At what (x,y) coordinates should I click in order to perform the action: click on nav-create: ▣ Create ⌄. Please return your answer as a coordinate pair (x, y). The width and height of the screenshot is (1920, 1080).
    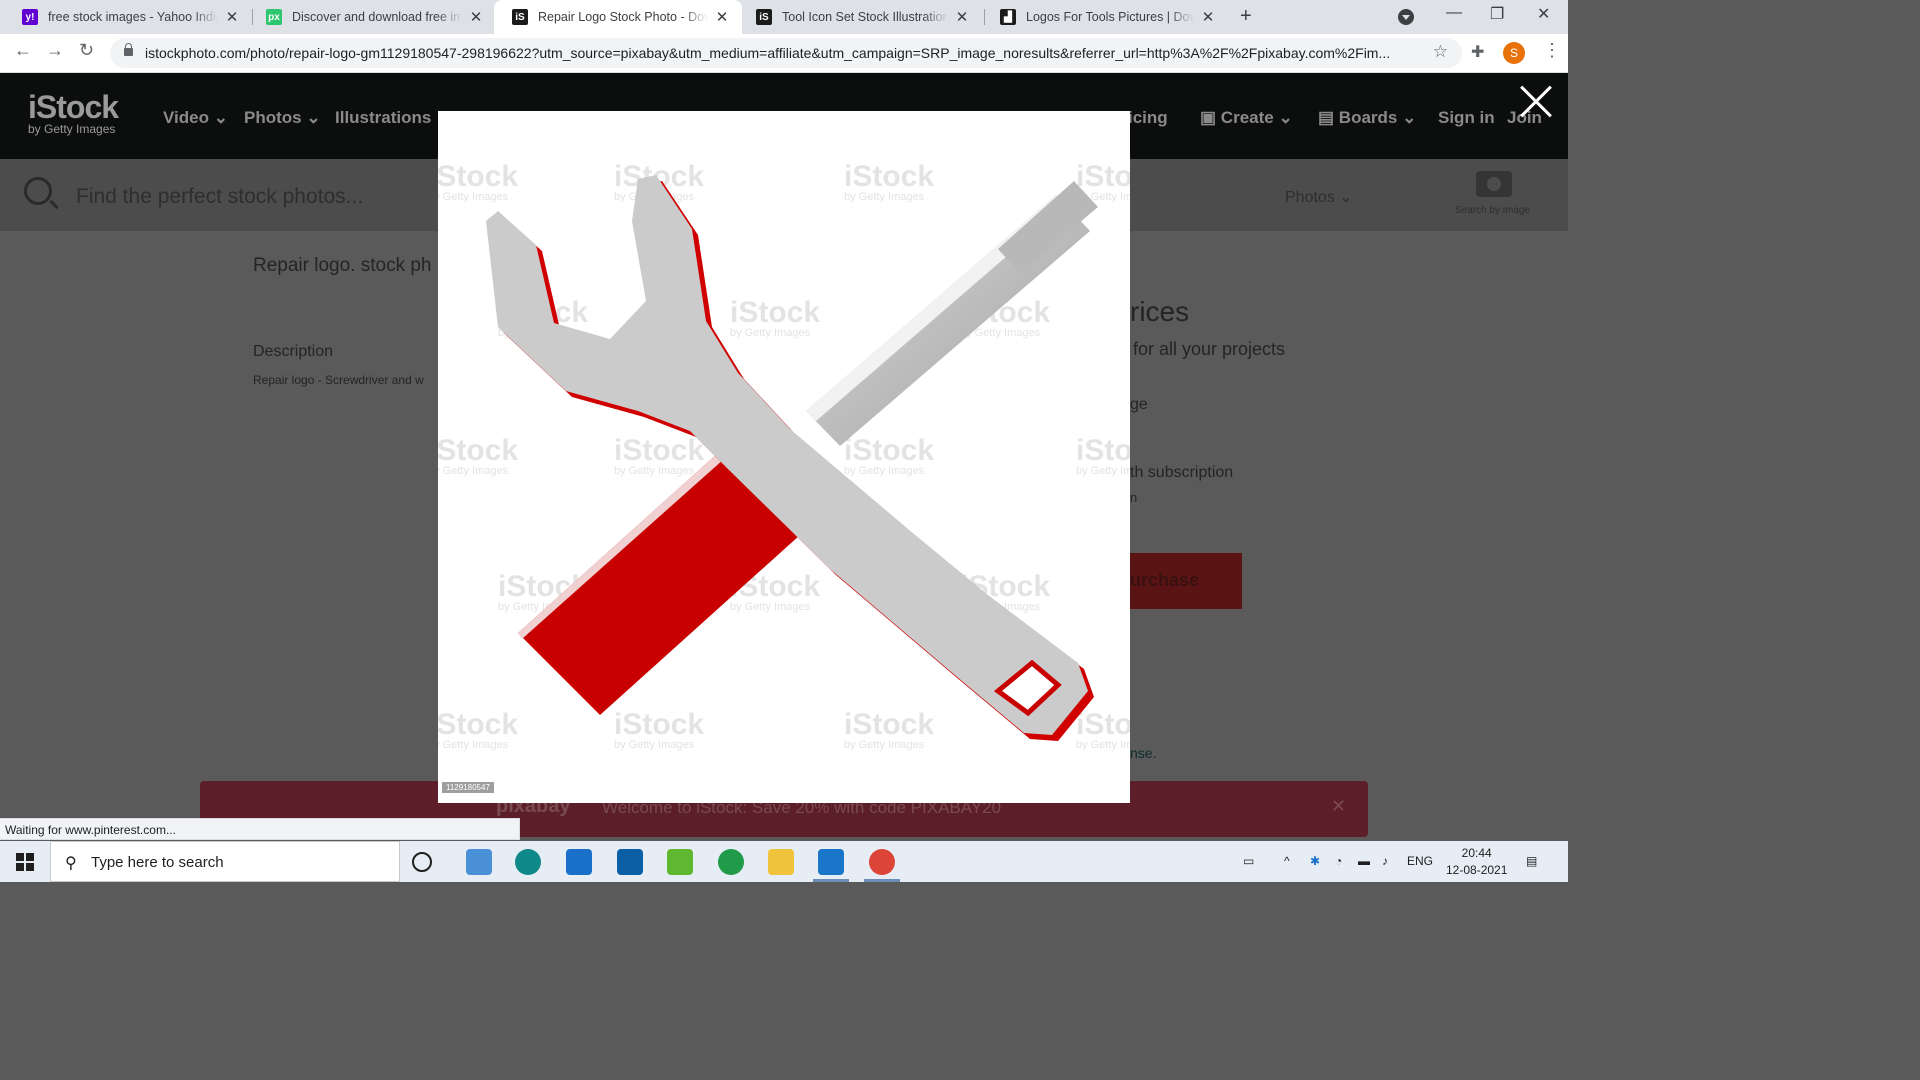
    Looking at the image, I should click on (1246, 118).